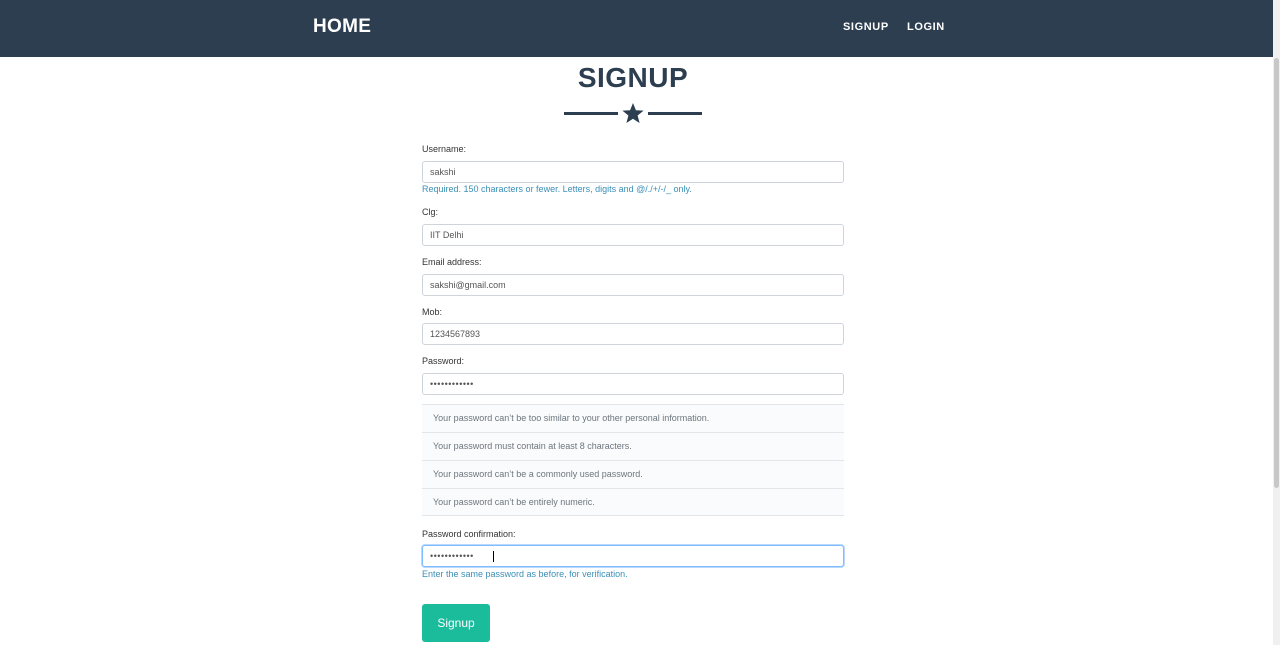 This screenshot has height=645, width=1280. What do you see at coordinates (633, 502) in the screenshot?
I see `password-rule-item: Your password can’t be entirely numeric.` at bounding box center [633, 502].